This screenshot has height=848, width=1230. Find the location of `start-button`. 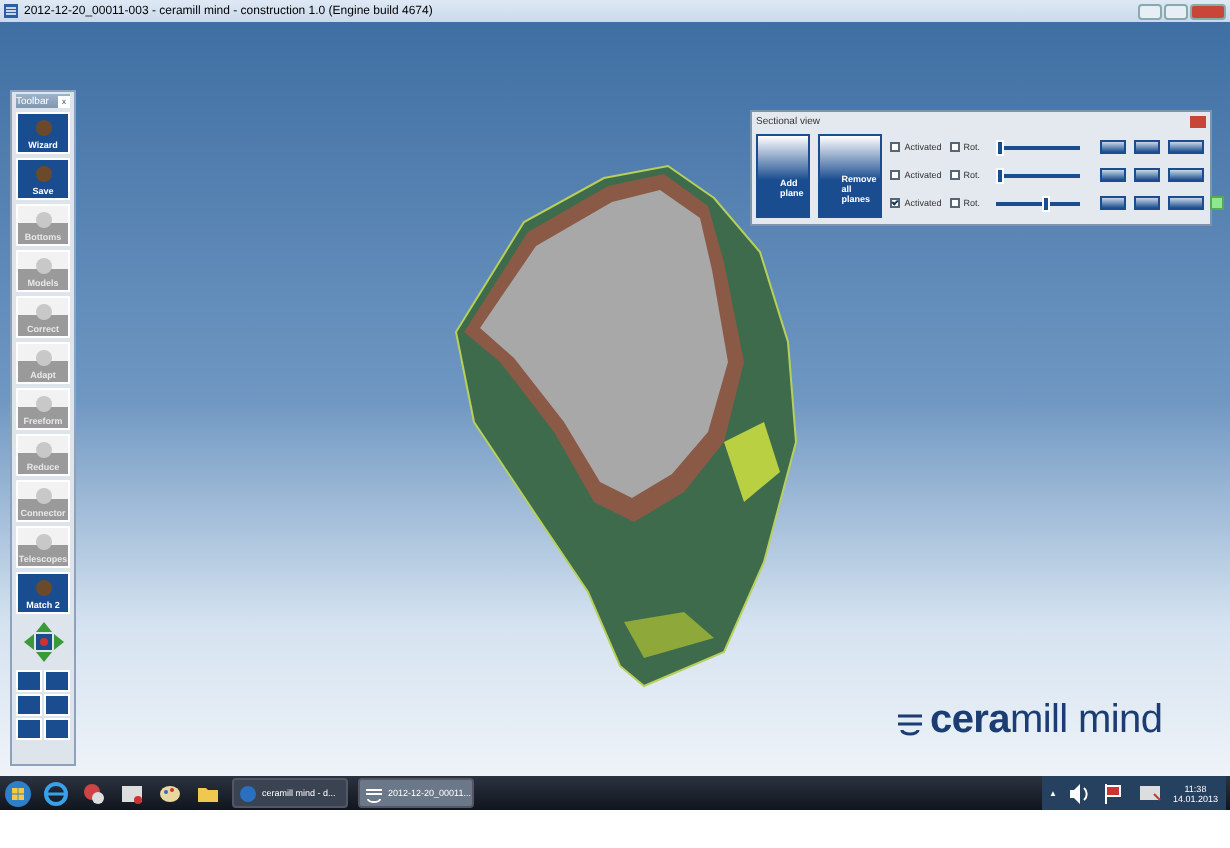

start-button is located at coordinates (18, 793).